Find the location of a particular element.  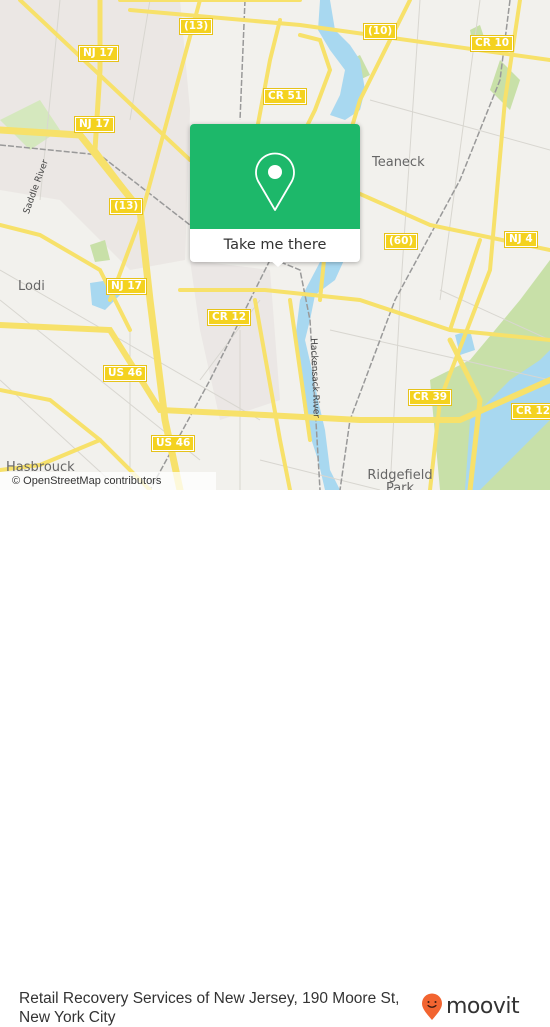

route-shield: CR 39 is located at coordinates (430, 397).